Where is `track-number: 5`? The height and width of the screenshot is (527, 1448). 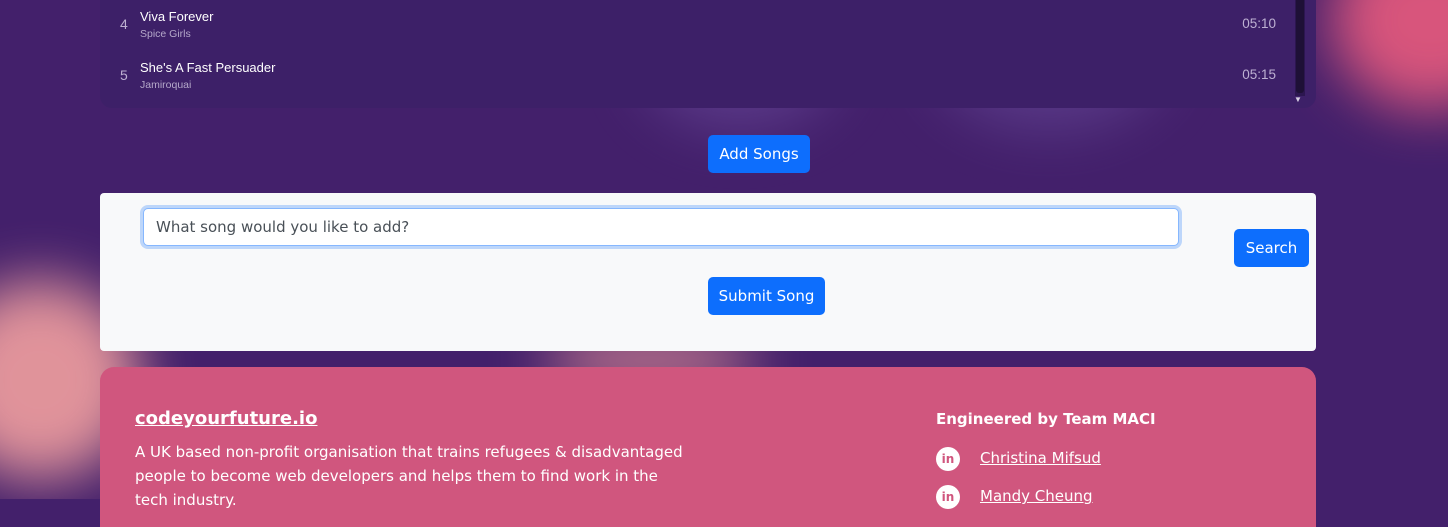 track-number: 5 is located at coordinates (124, 75).